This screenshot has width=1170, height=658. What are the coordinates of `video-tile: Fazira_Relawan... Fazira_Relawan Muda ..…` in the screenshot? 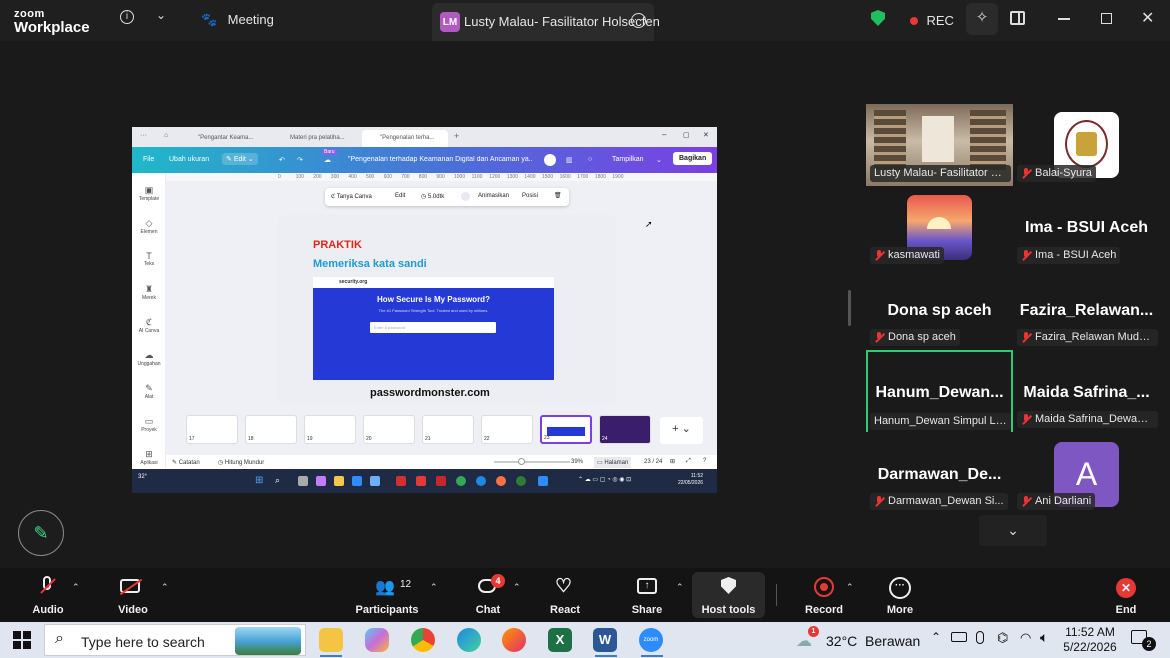 It's located at (1086, 309).